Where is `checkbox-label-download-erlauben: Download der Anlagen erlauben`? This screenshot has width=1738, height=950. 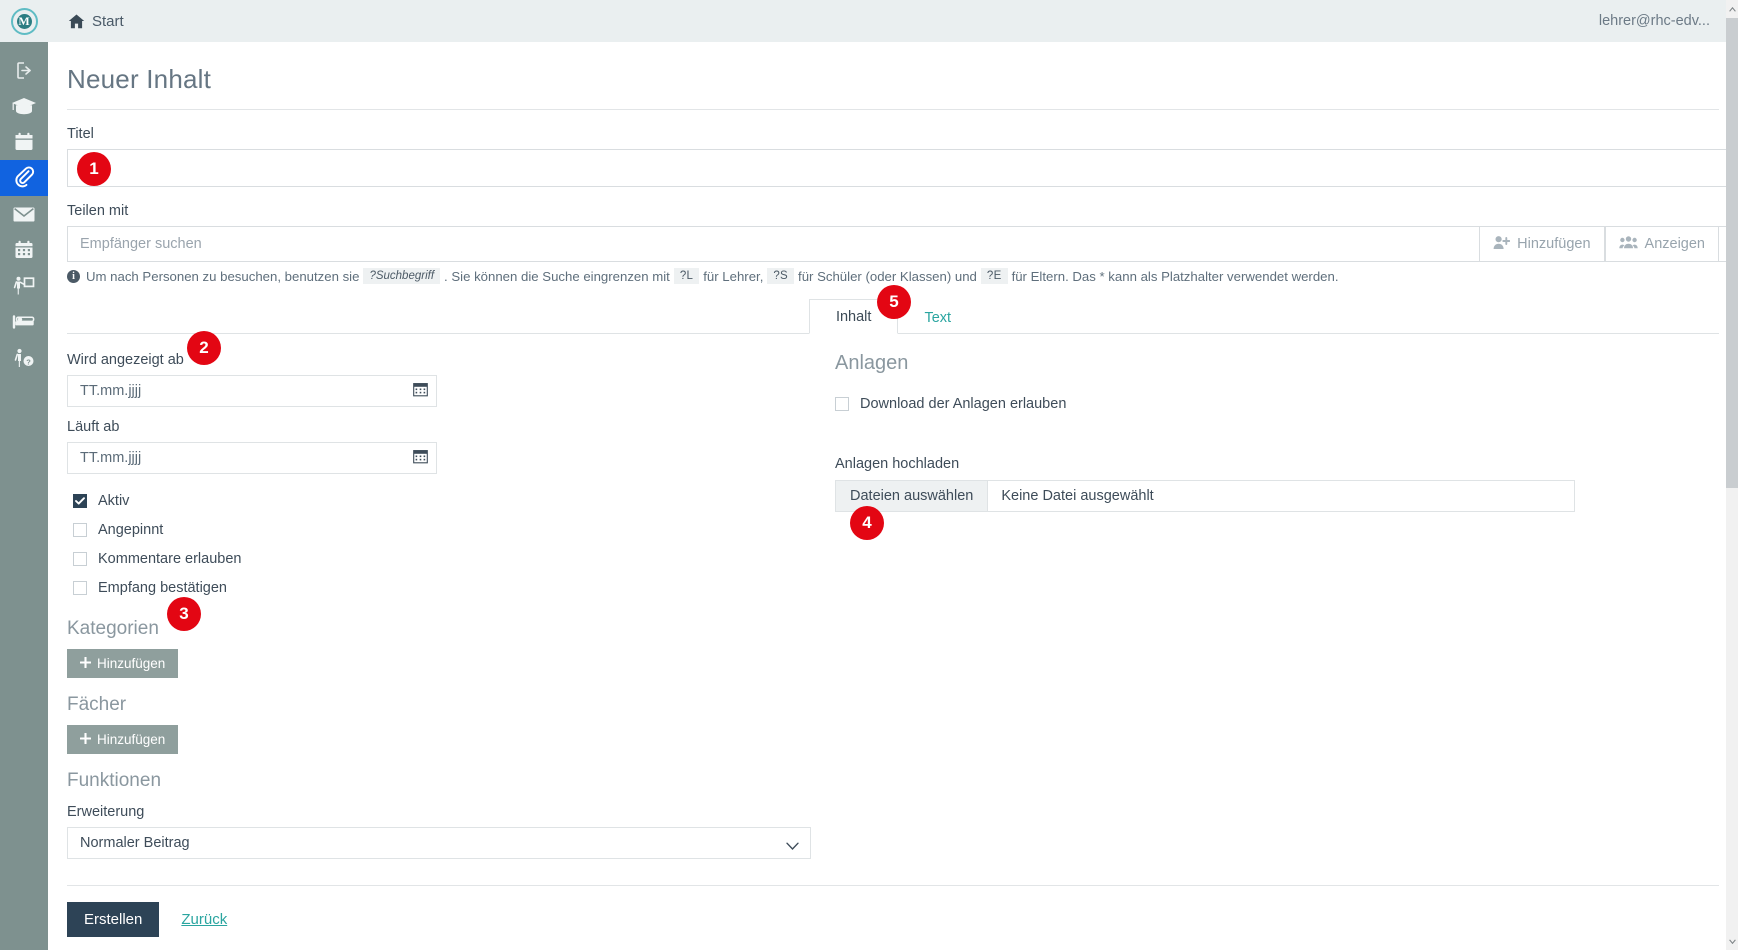
checkbox-label-download-erlauben: Download der Anlagen erlauben is located at coordinates (963, 403).